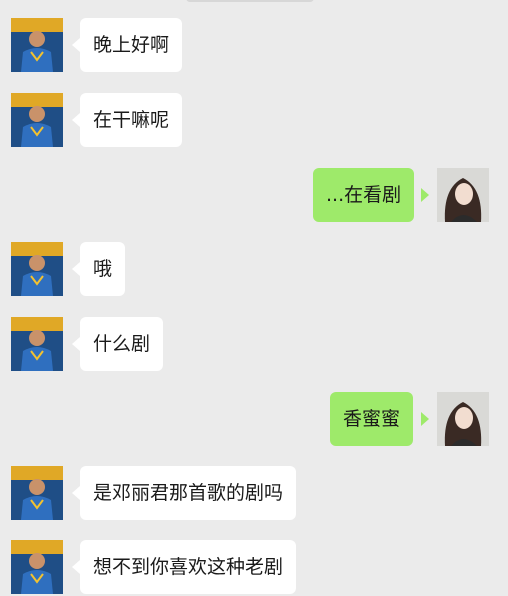 The height and width of the screenshot is (596, 508). Describe the element at coordinates (188, 493) in the screenshot. I see `message-bubble-incoming: 是邓丽君那首歌的剧吗` at that location.